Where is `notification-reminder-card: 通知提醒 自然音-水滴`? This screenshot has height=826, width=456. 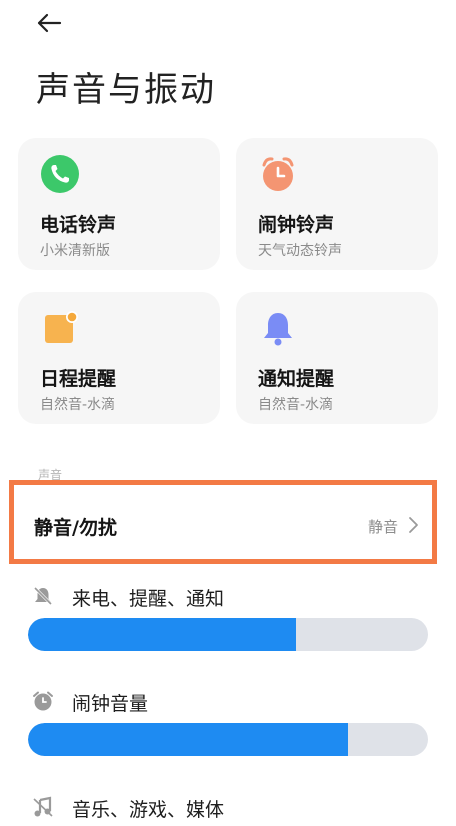
notification-reminder-card: 通知提醒 自然音-水滴 is located at coordinates (337, 358).